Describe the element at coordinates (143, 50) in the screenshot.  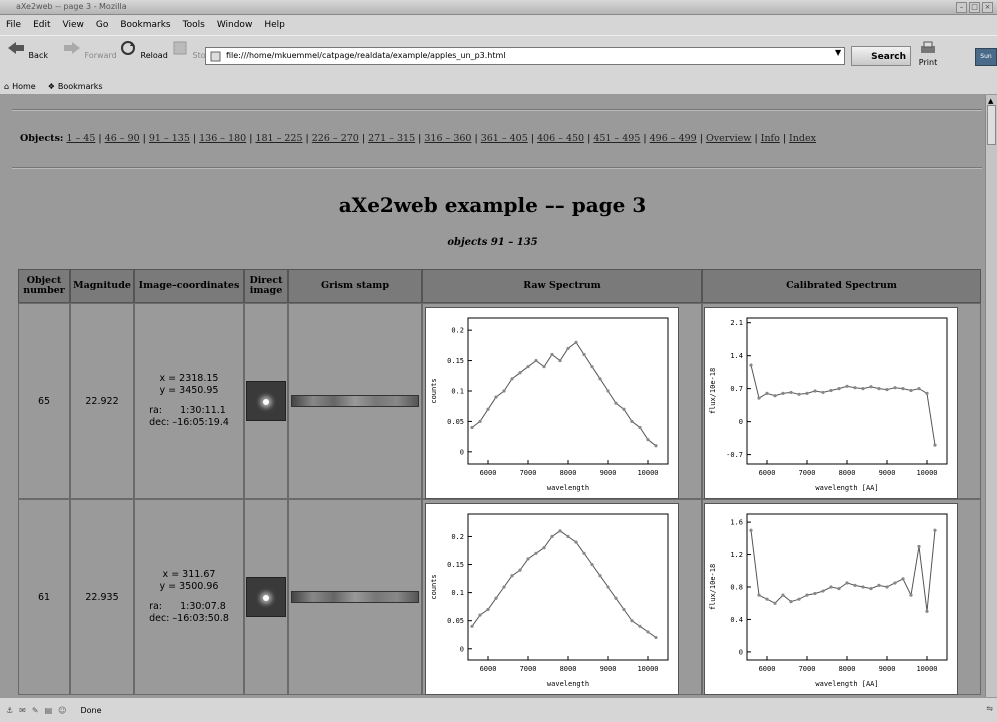
I see `reload-button: Reload` at that location.